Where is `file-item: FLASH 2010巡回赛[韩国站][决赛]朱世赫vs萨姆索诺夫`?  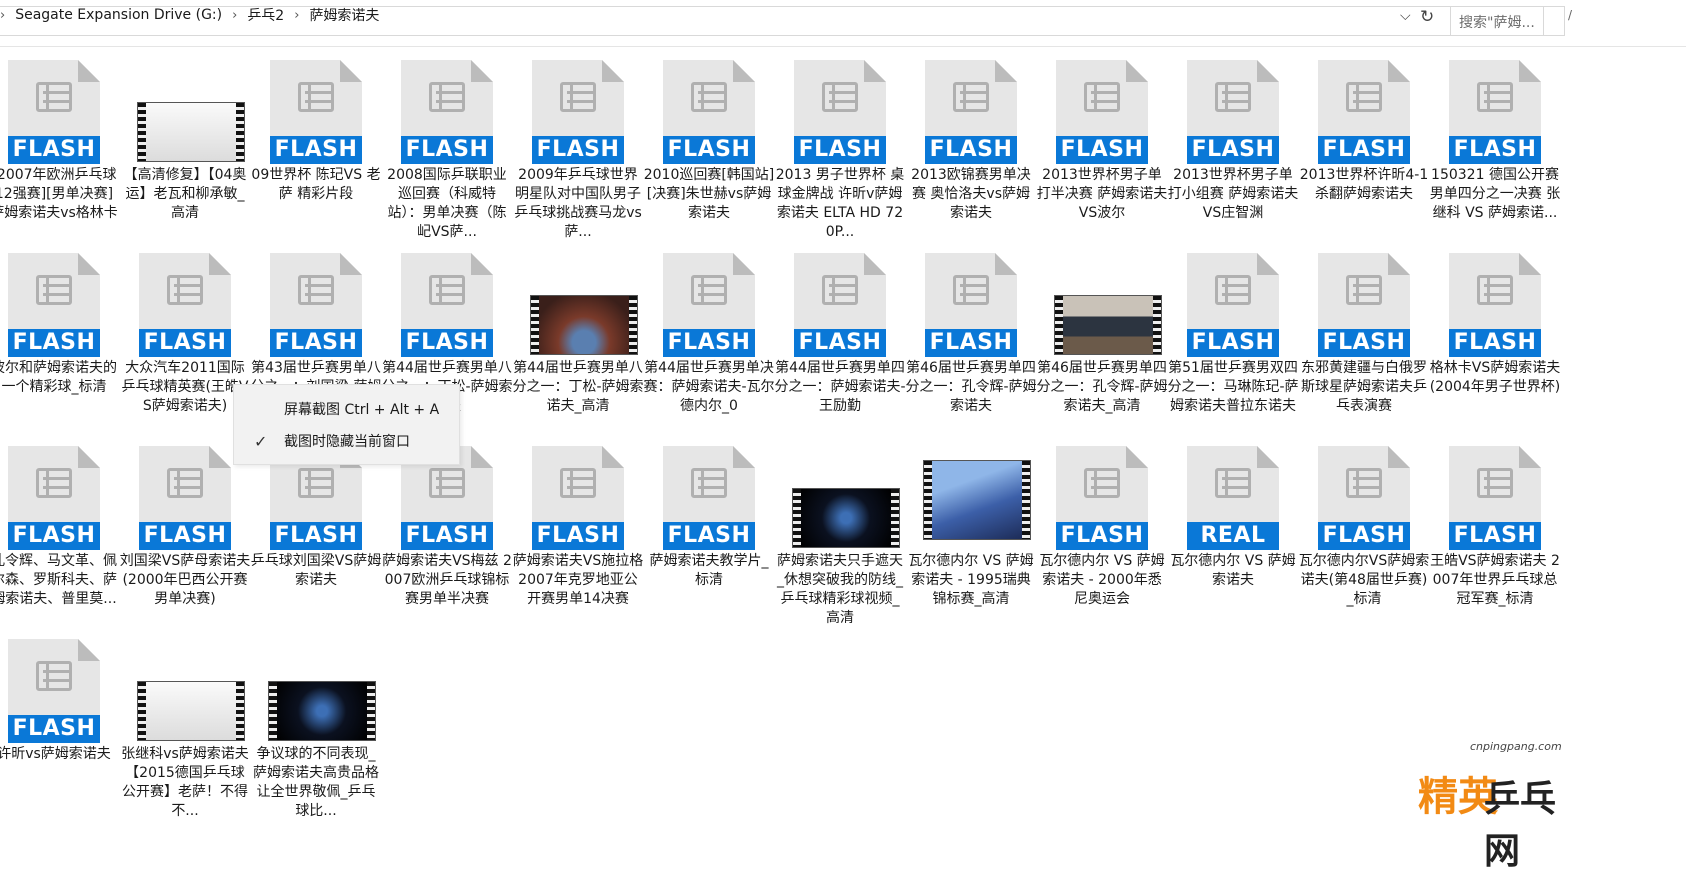
file-item: FLASH 2010巡回赛[韩国站][决赛]朱世赫vs萨姆索诺夫 is located at coordinates (709, 139).